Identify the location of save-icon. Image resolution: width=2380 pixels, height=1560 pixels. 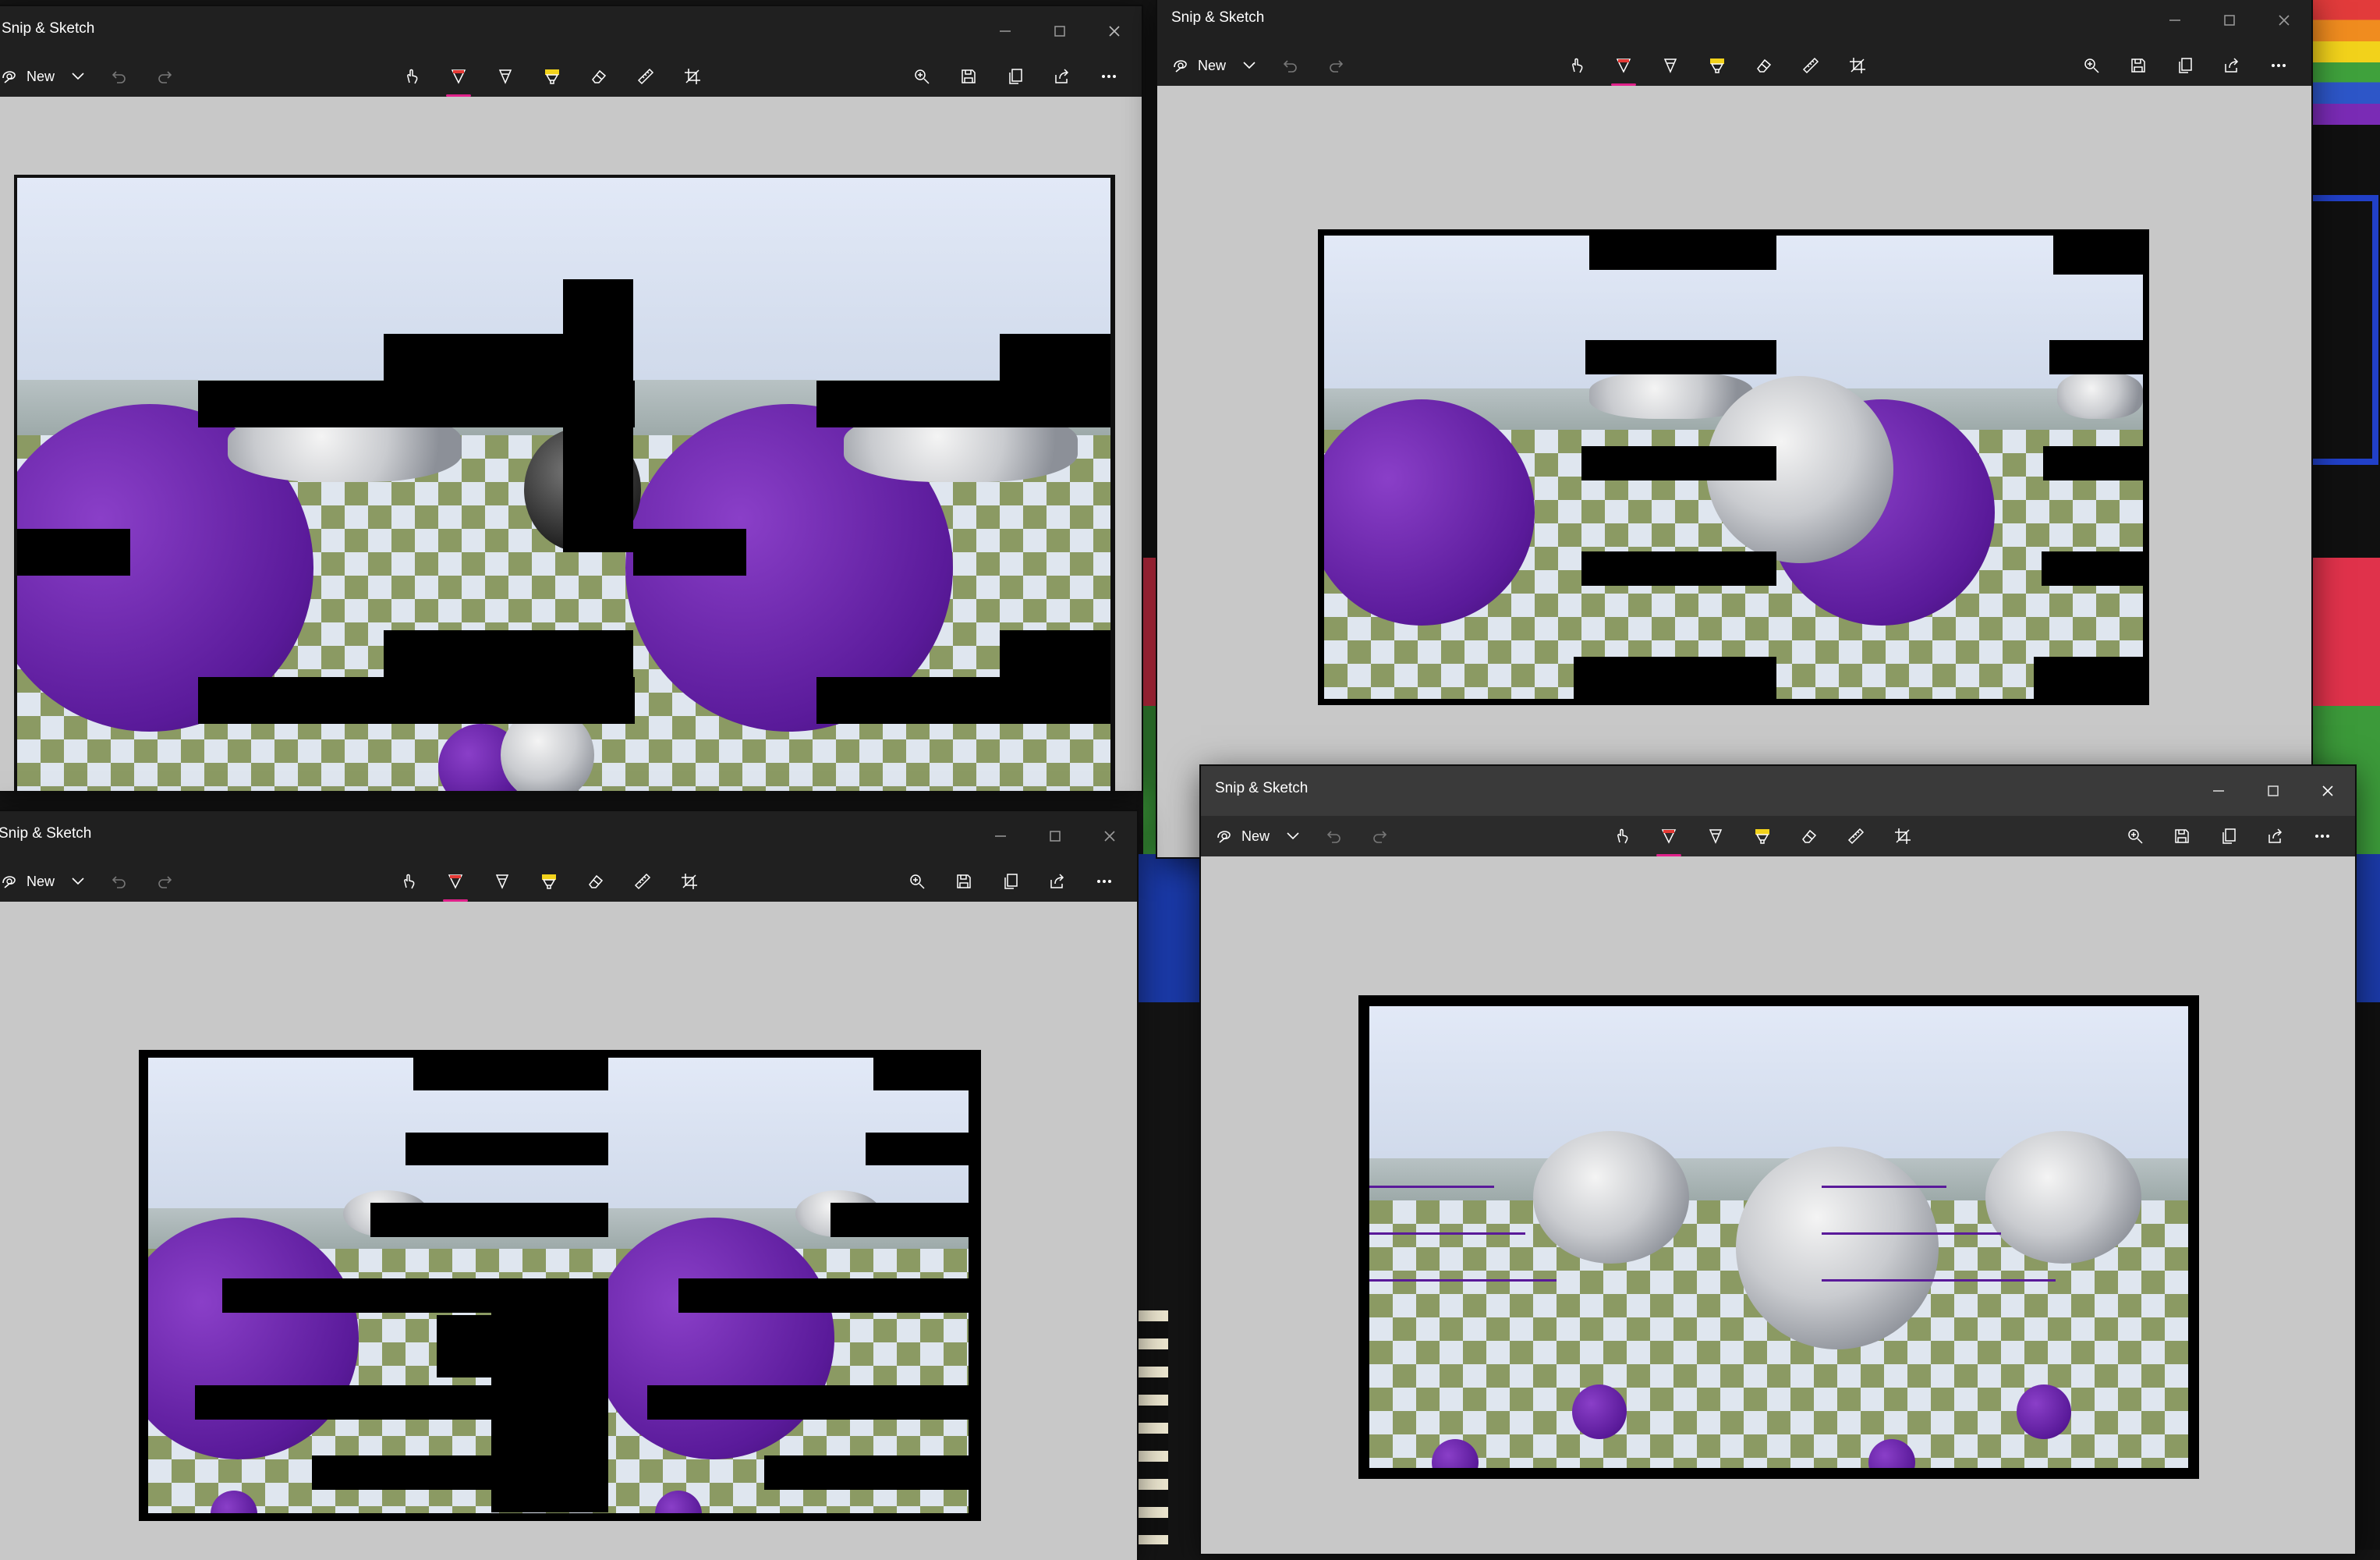
(2138, 65).